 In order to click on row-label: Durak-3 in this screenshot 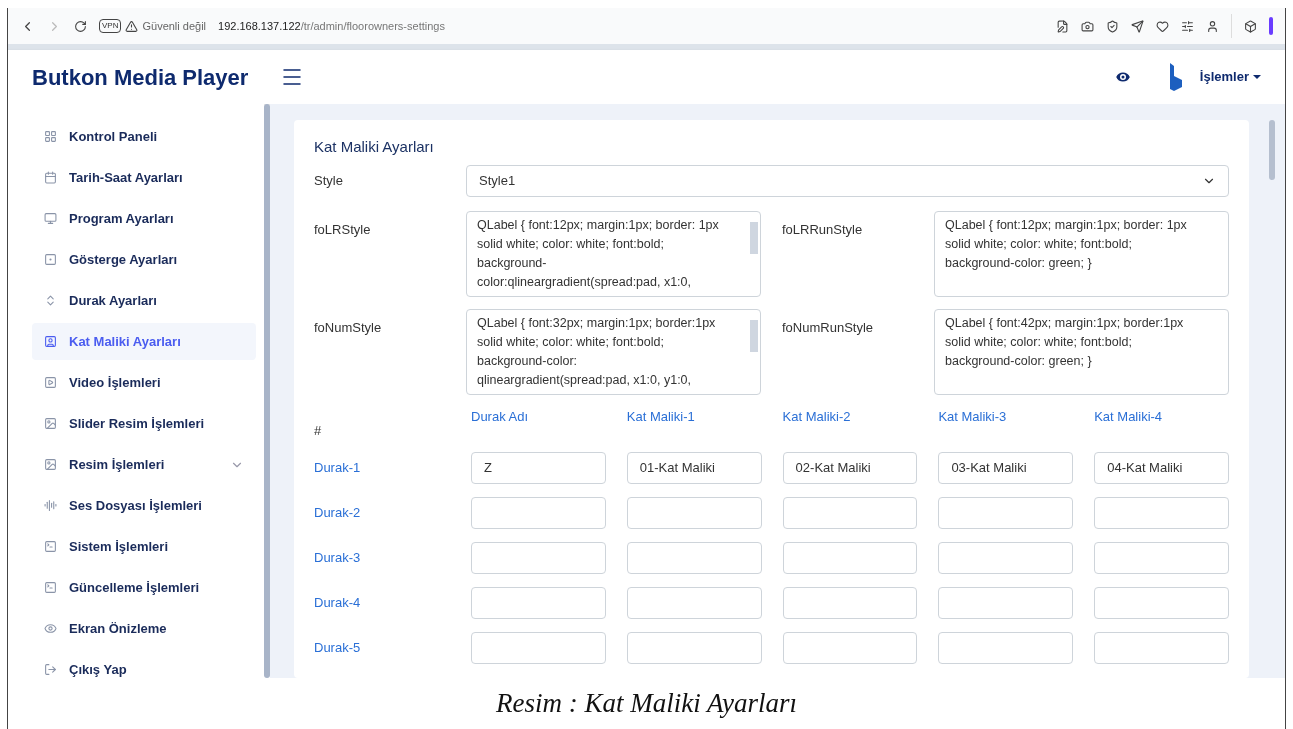, I will do `click(382, 557)`.